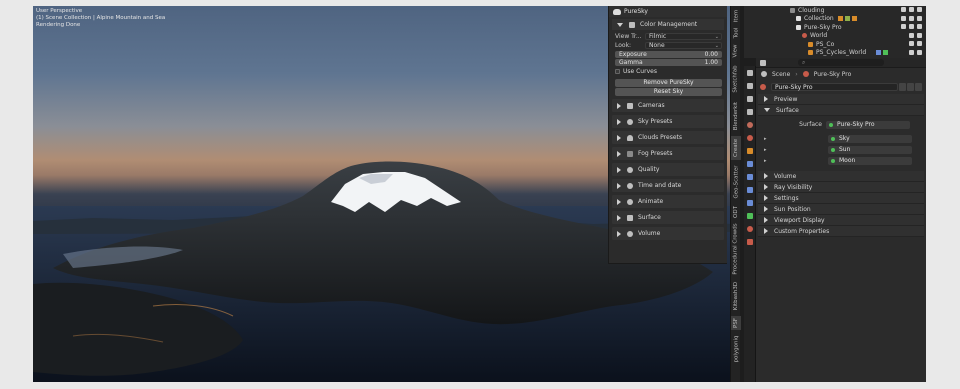  I want to click on outliner-row-clouding: Clouding, so click(835, 10).